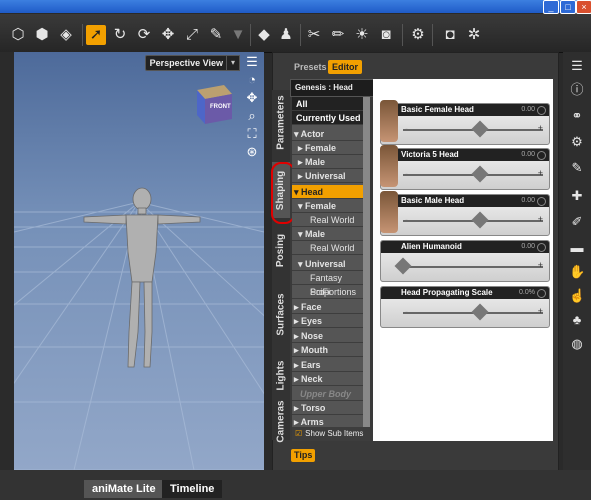 The width and height of the screenshot is (591, 500). I want to click on tab-parameters: Parameters, so click(281, 122).